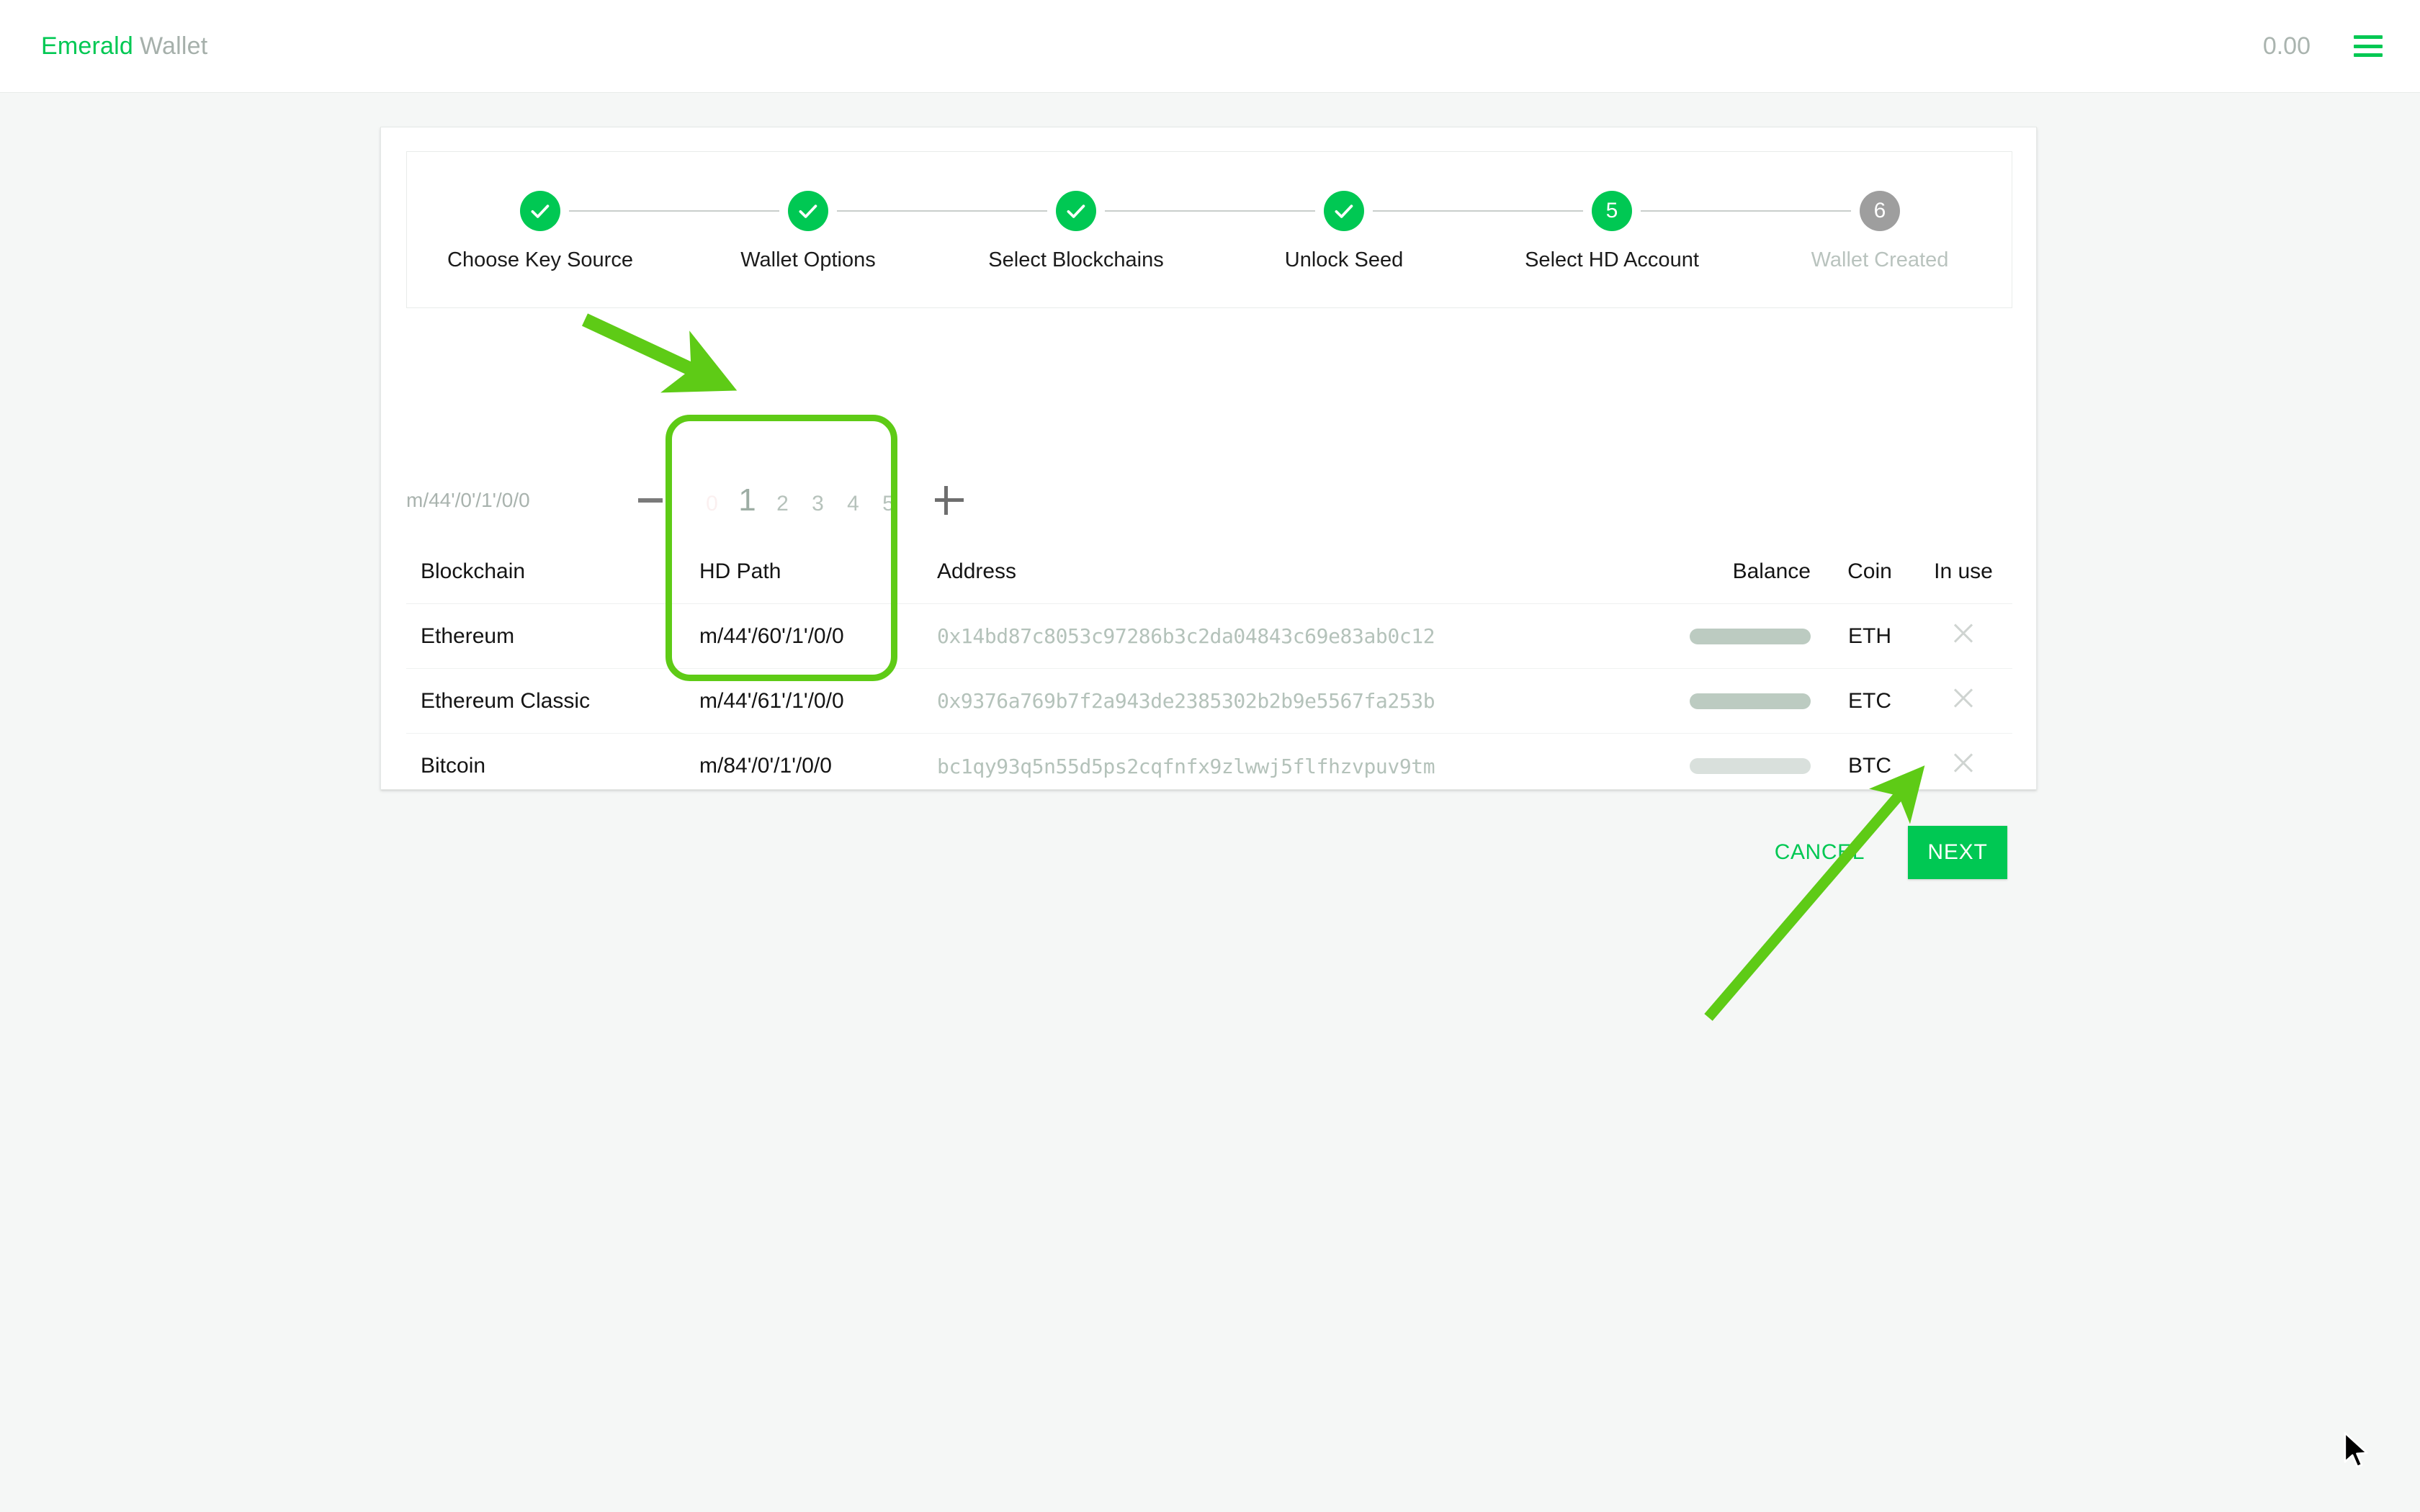 The image size is (2420, 1512). What do you see at coordinates (888, 504) in the screenshot?
I see `hd-index-option-5: 5` at bounding box center [888, 504].